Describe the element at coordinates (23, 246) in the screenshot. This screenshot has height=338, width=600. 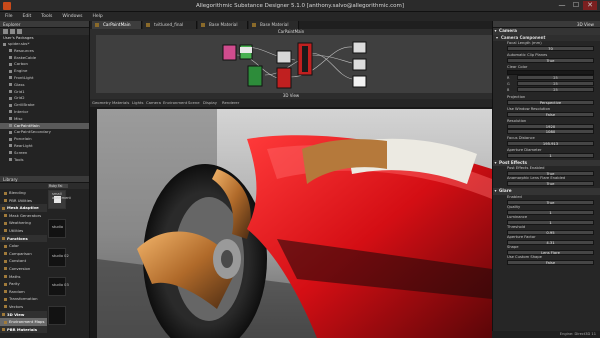
I see `library-category: Color` at that location.